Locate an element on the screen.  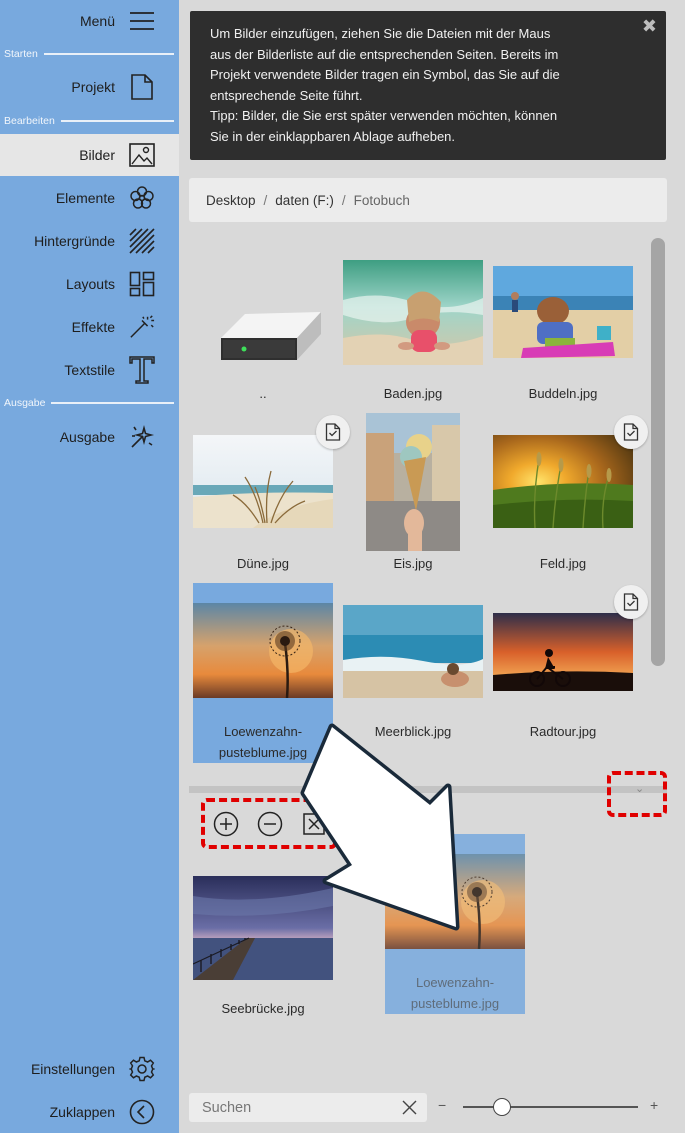
sidebar-item-label: Ausgabe is located at coordinates (87, 437).